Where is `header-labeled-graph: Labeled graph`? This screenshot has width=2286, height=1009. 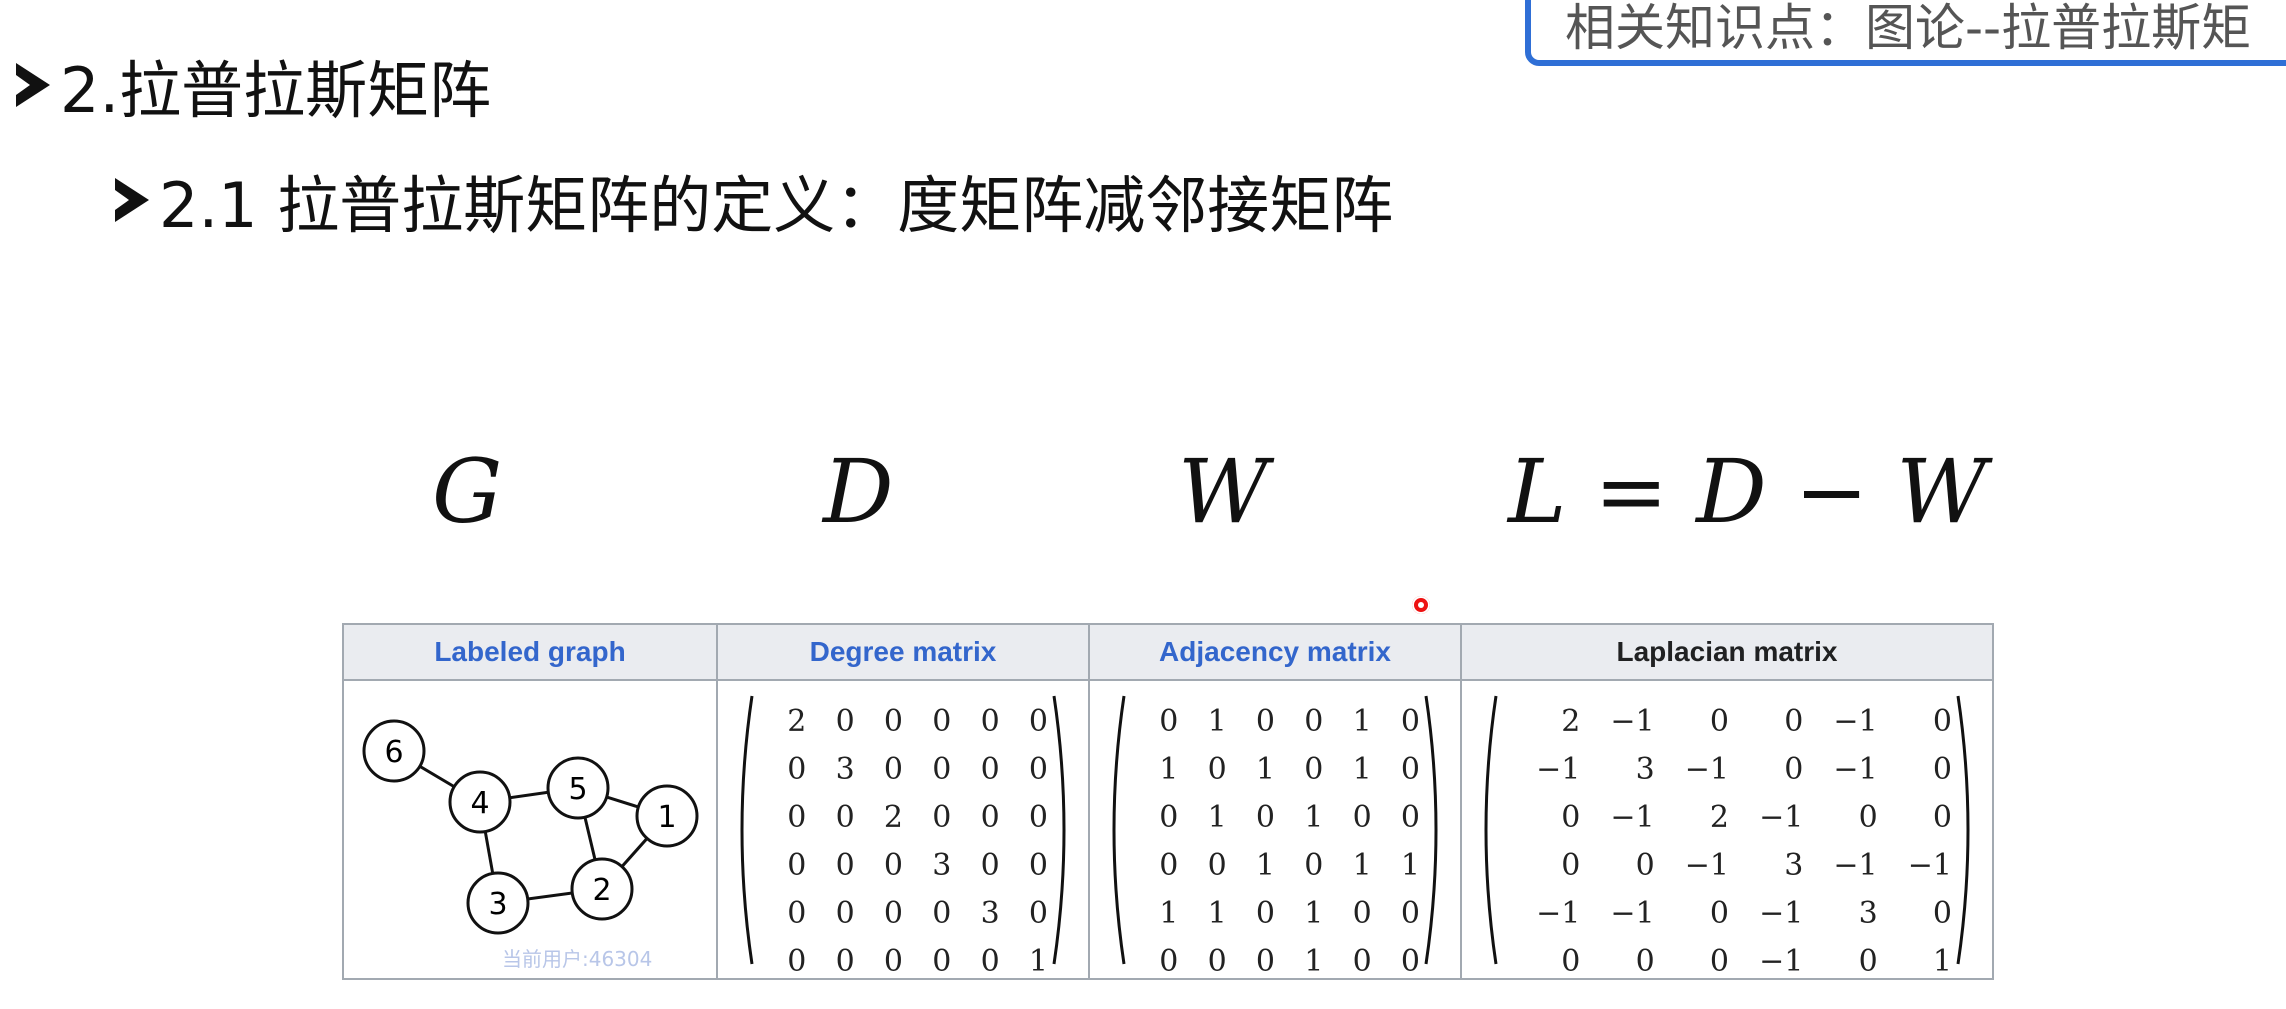
header-labeled-graph: Labeled graph is located at coordinates (530, 652).